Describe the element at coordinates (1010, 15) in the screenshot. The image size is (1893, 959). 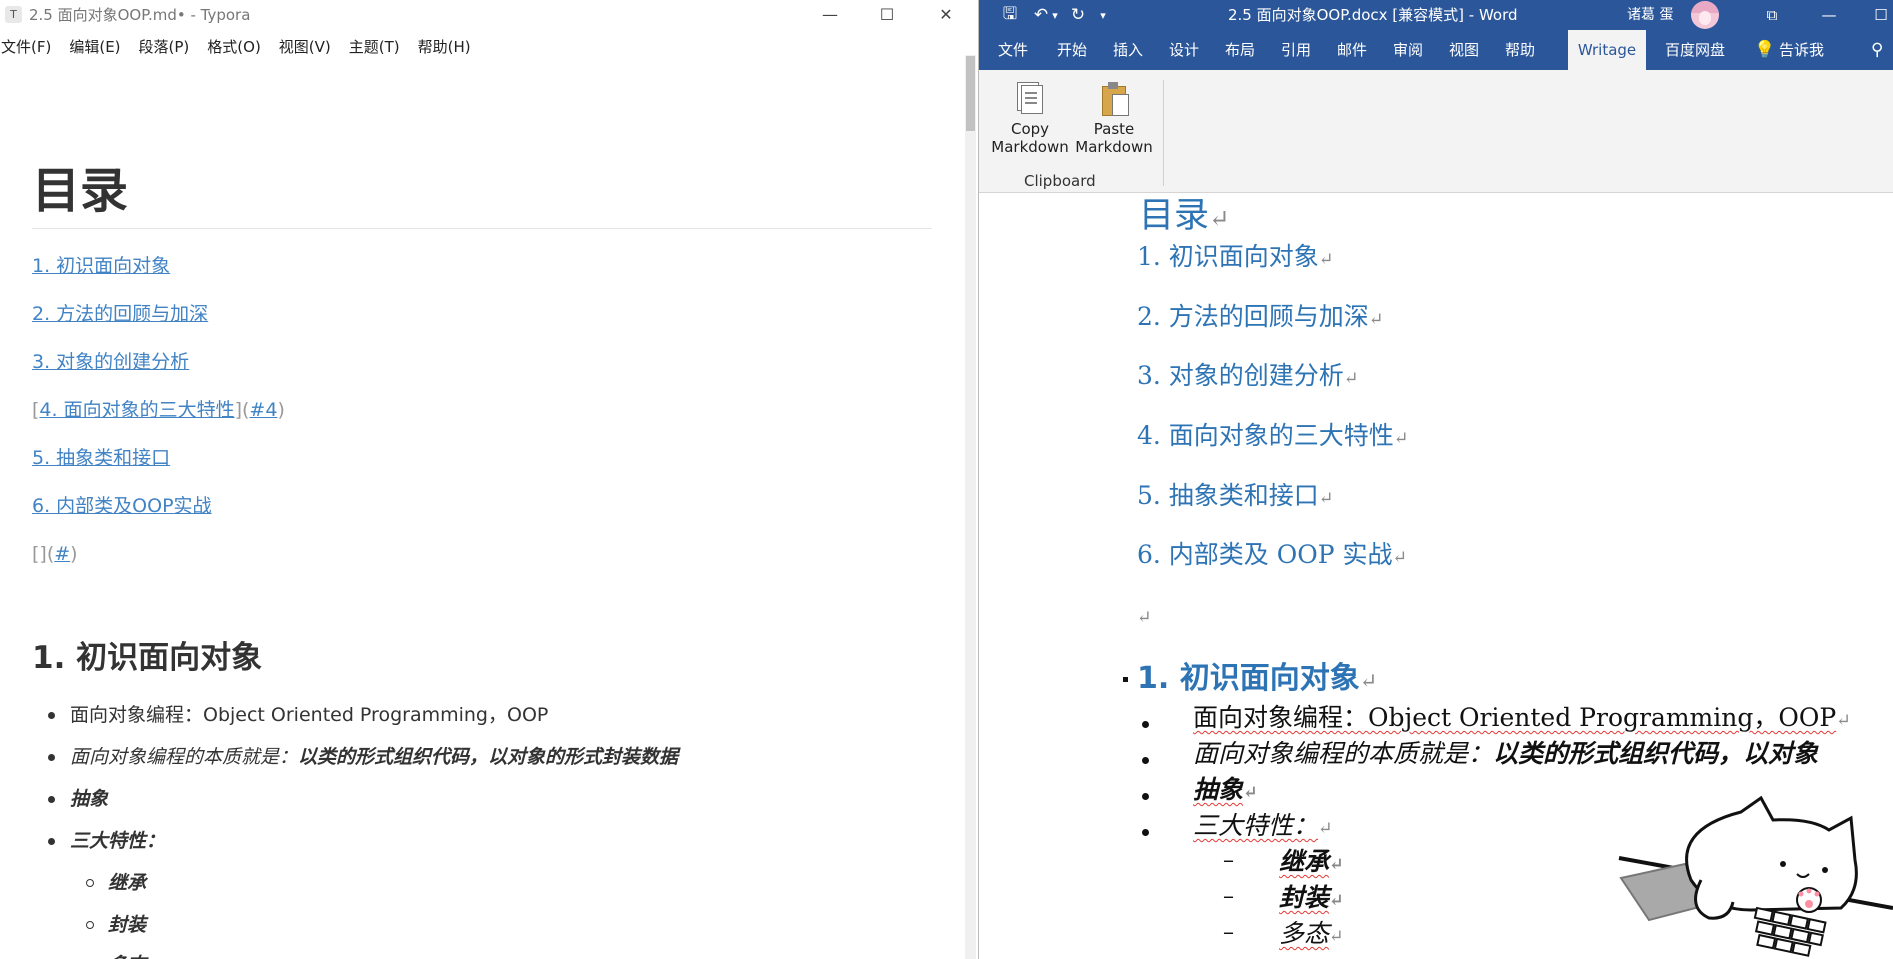
I see `save-icon: 🖫` at that location.